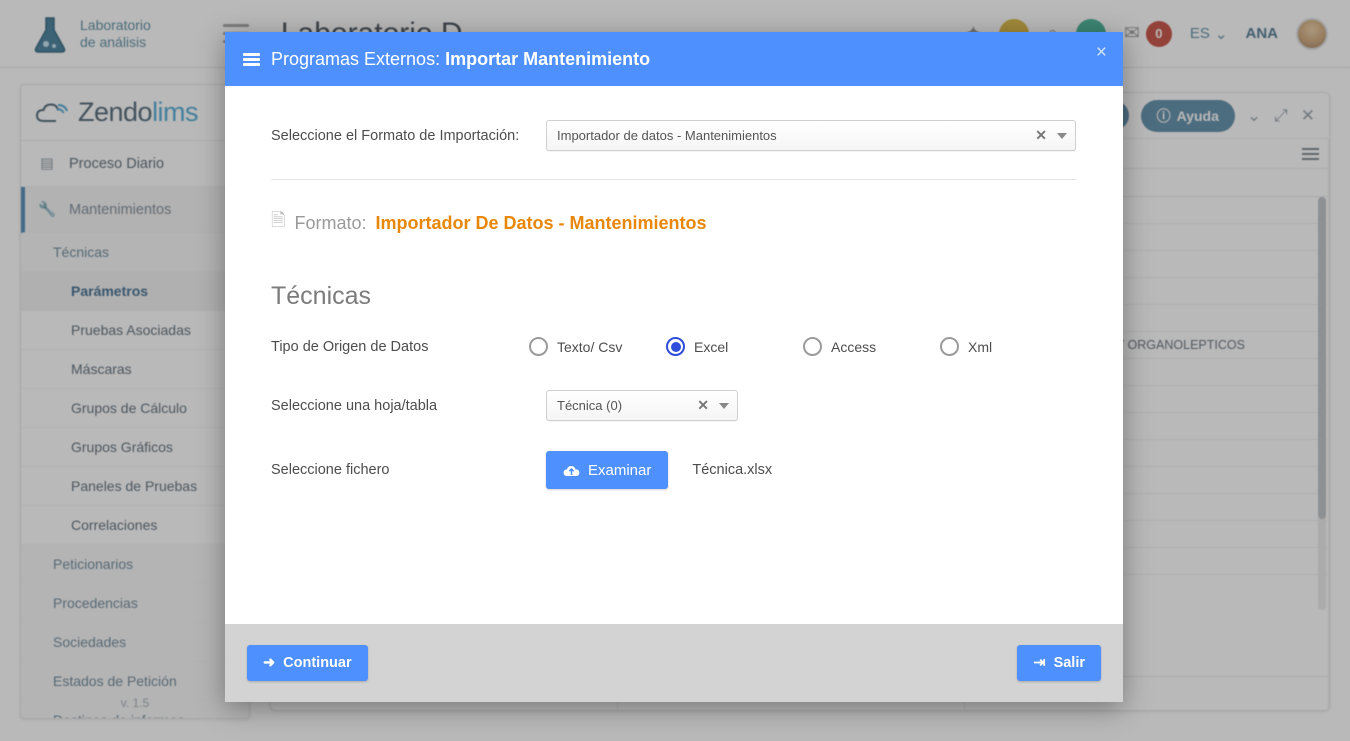  I want to click on origin-radio-xml: Xml, so click(1008, 346).